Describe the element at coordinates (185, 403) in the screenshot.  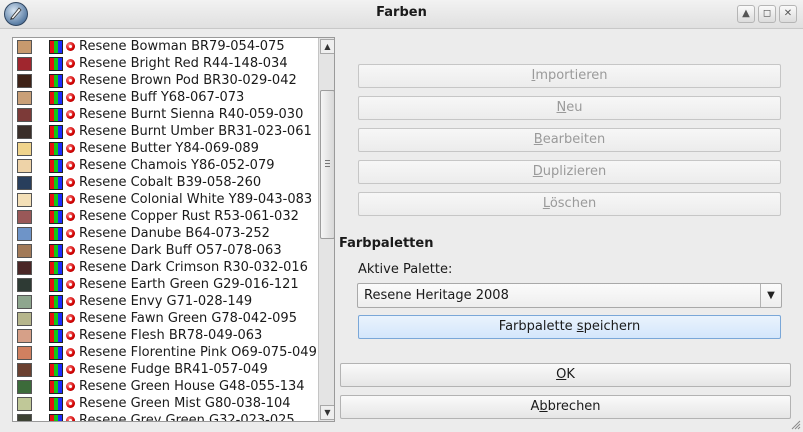
I see `color-name: Resene Green Mist G80-038-104` at that location.